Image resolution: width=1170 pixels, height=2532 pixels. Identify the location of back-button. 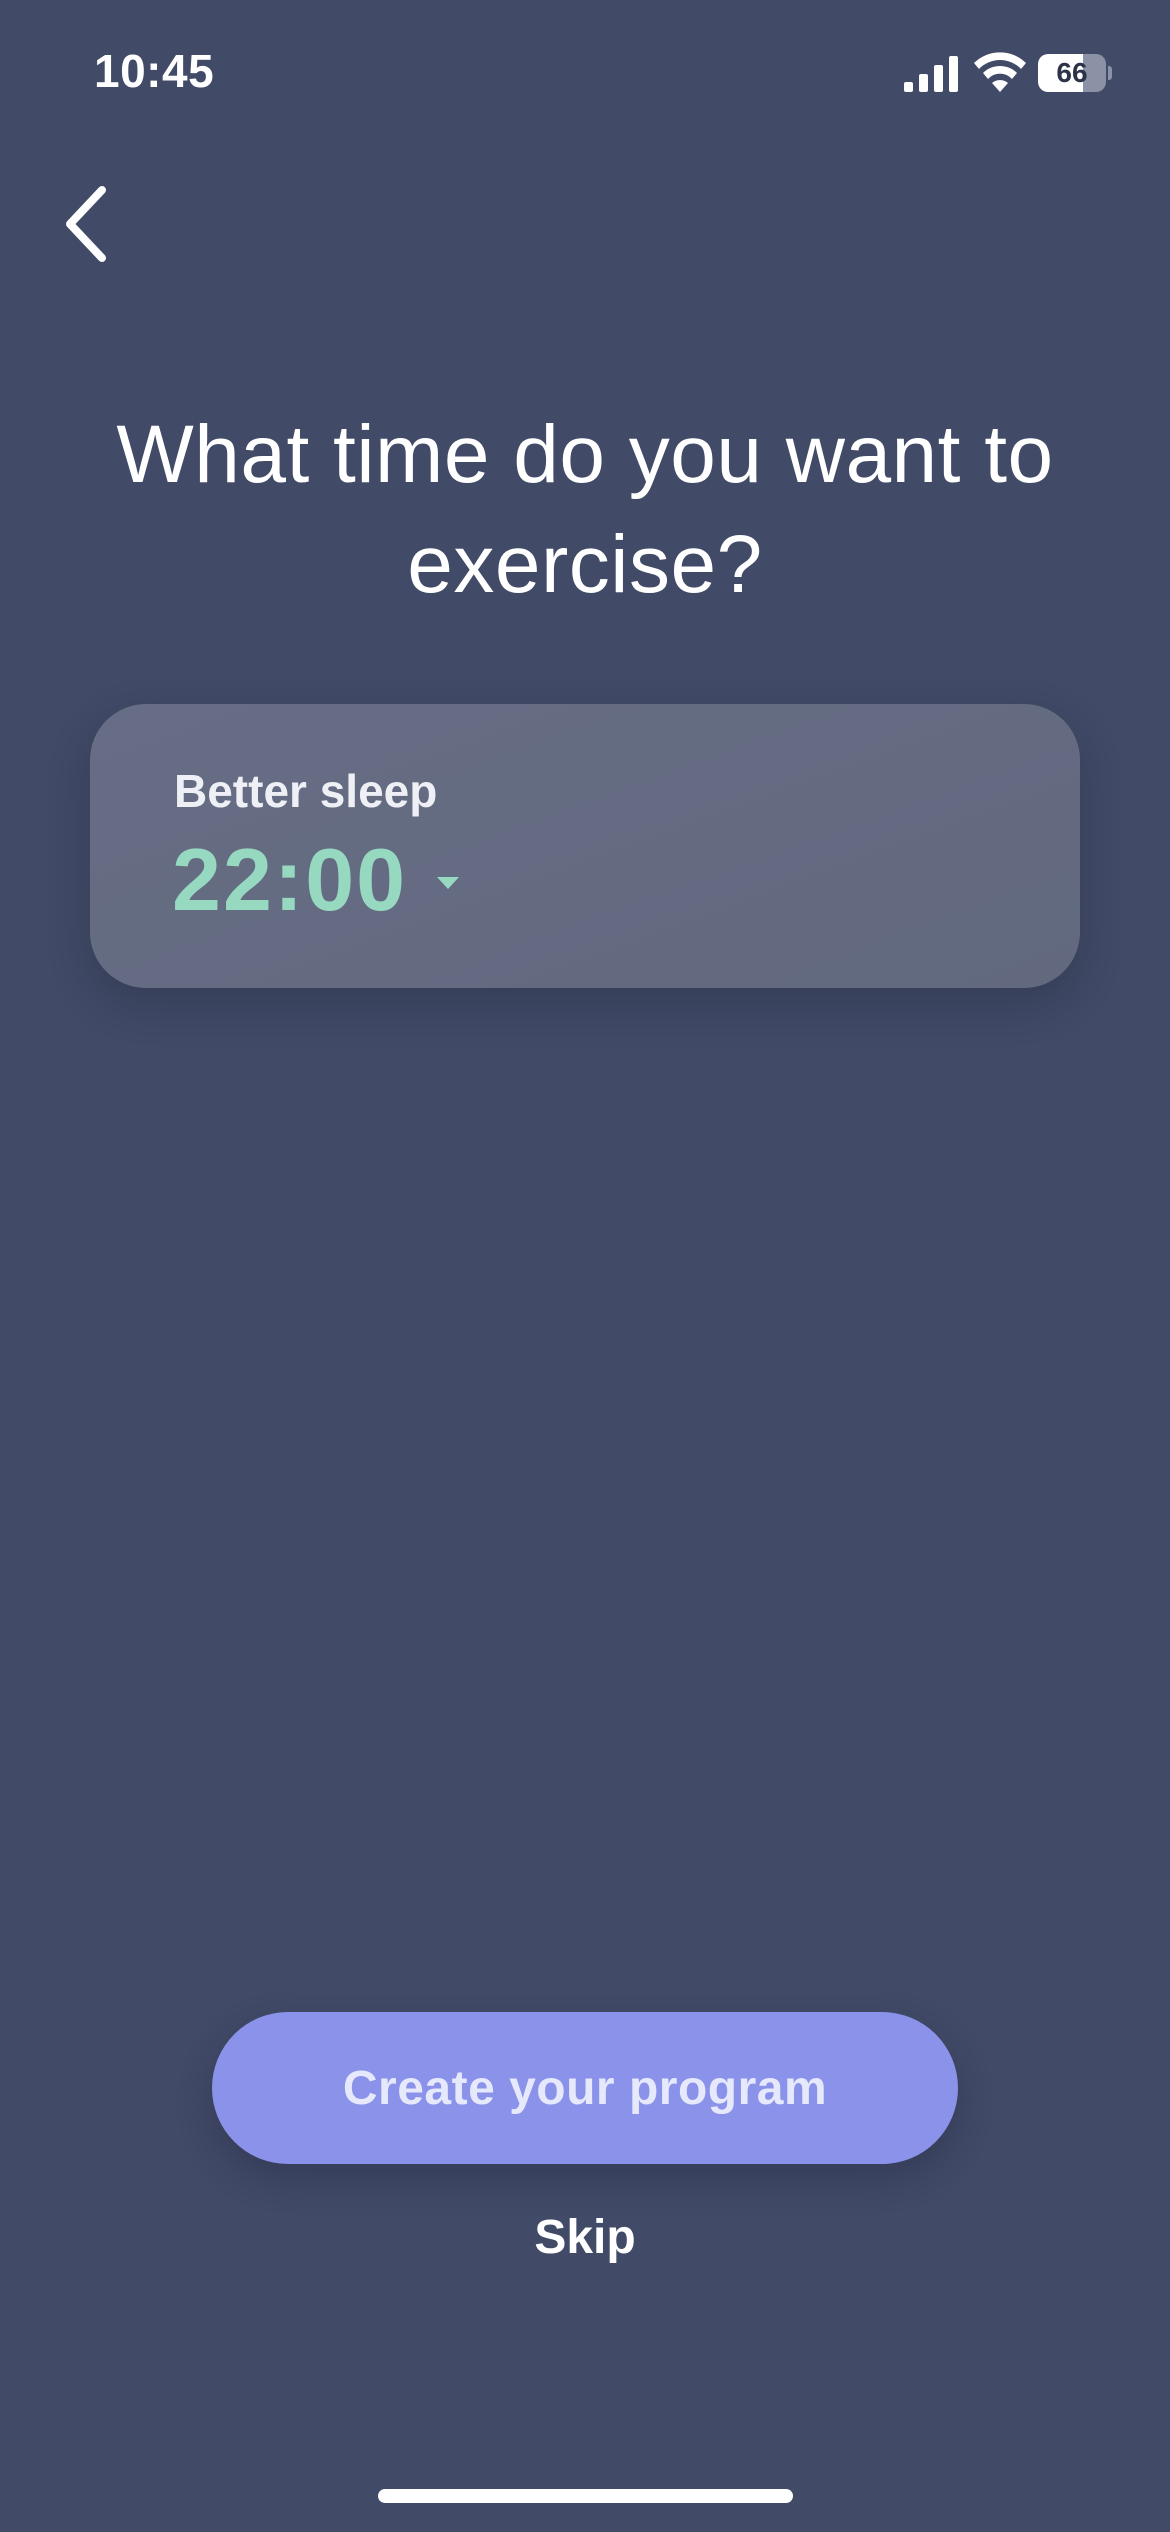
(88, 220).